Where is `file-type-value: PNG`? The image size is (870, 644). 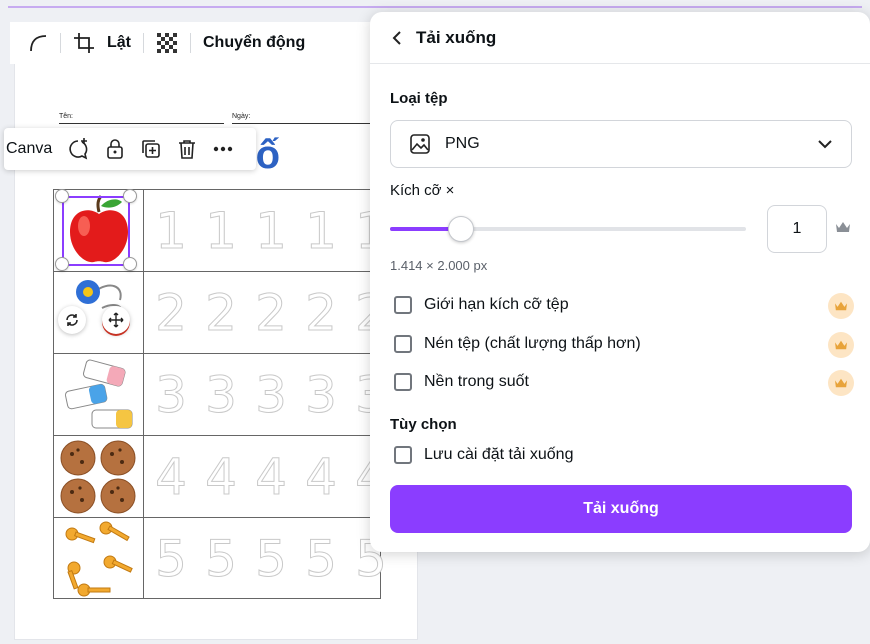 file-type-value: PNG is located at coordinates (462, 143).